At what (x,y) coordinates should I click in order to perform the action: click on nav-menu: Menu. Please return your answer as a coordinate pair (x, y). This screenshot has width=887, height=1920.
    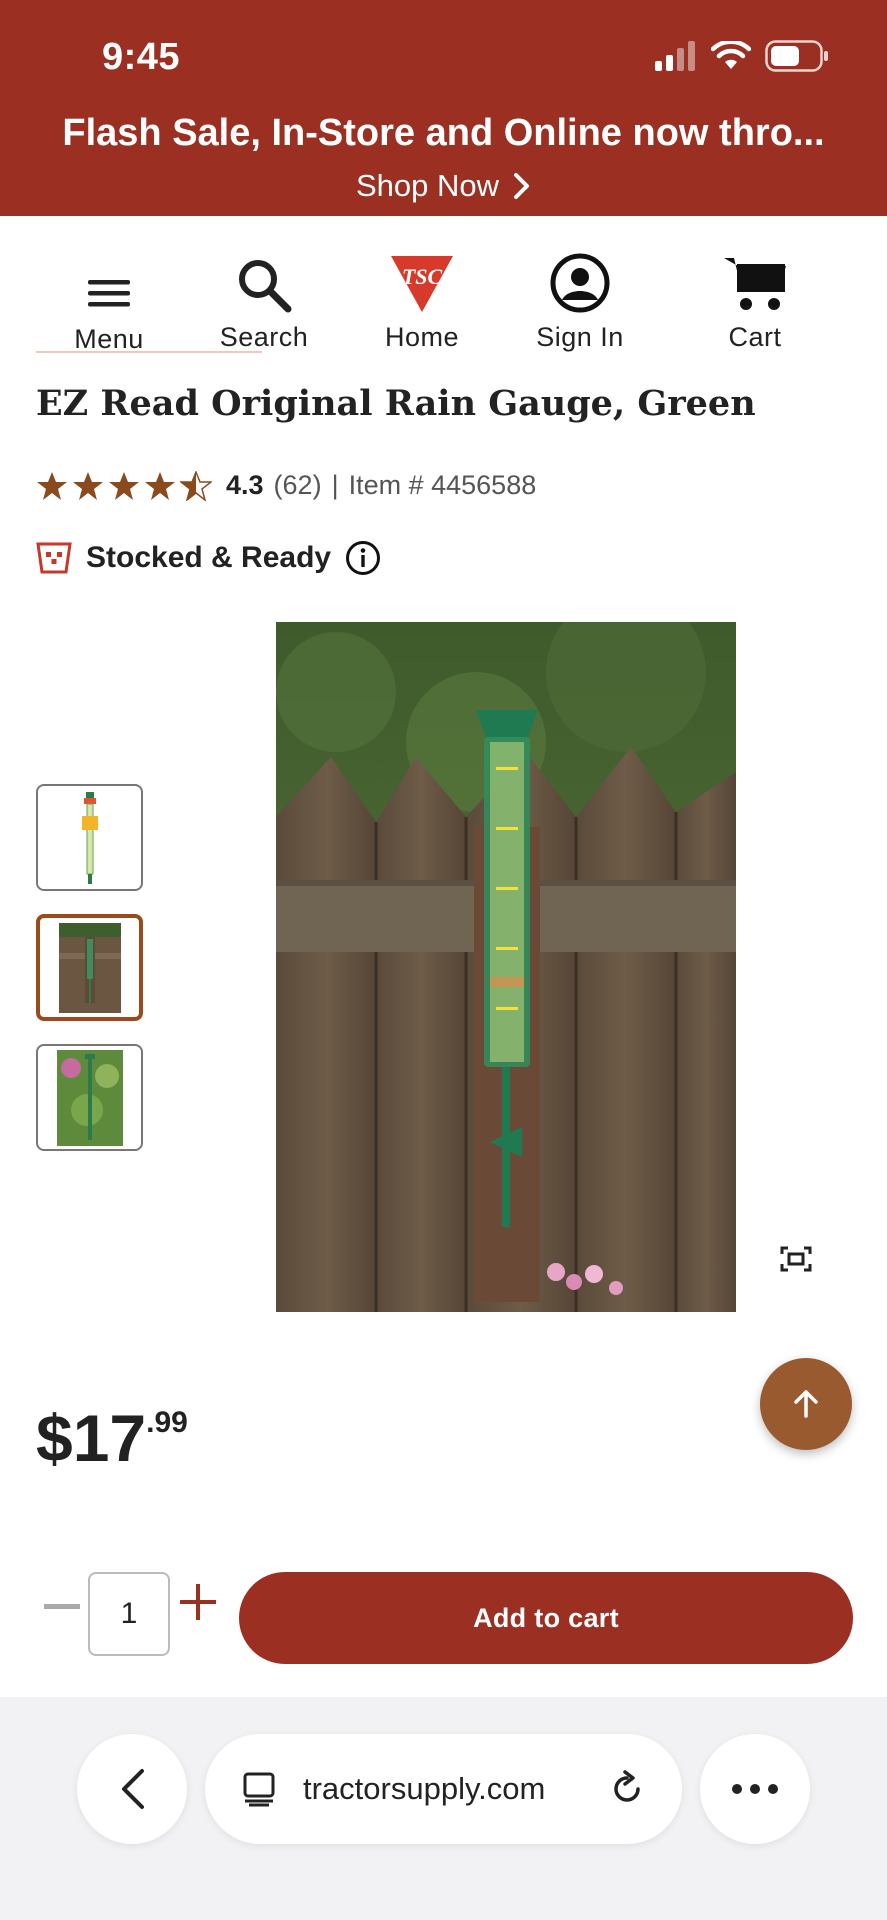
    Looking at the image, I should click on (109, 295).